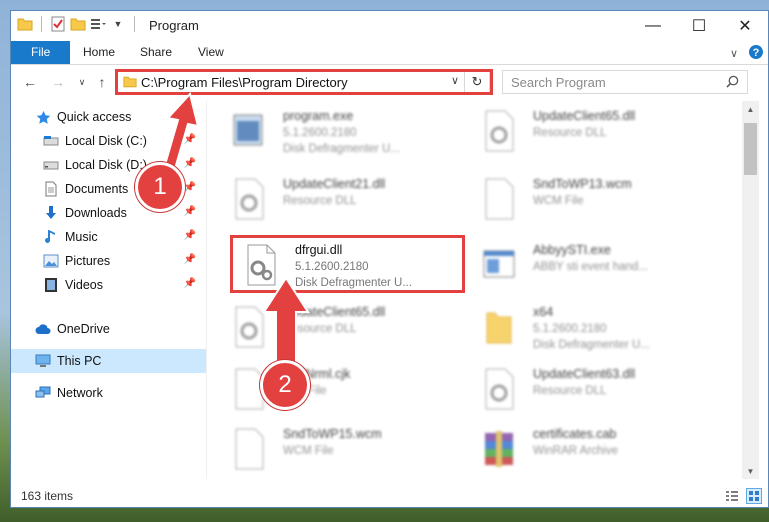  Describe the element at coordinates (589, 199) in the screenshot. I see `file-item: SndToWP13.wcm WCM File` at that location.